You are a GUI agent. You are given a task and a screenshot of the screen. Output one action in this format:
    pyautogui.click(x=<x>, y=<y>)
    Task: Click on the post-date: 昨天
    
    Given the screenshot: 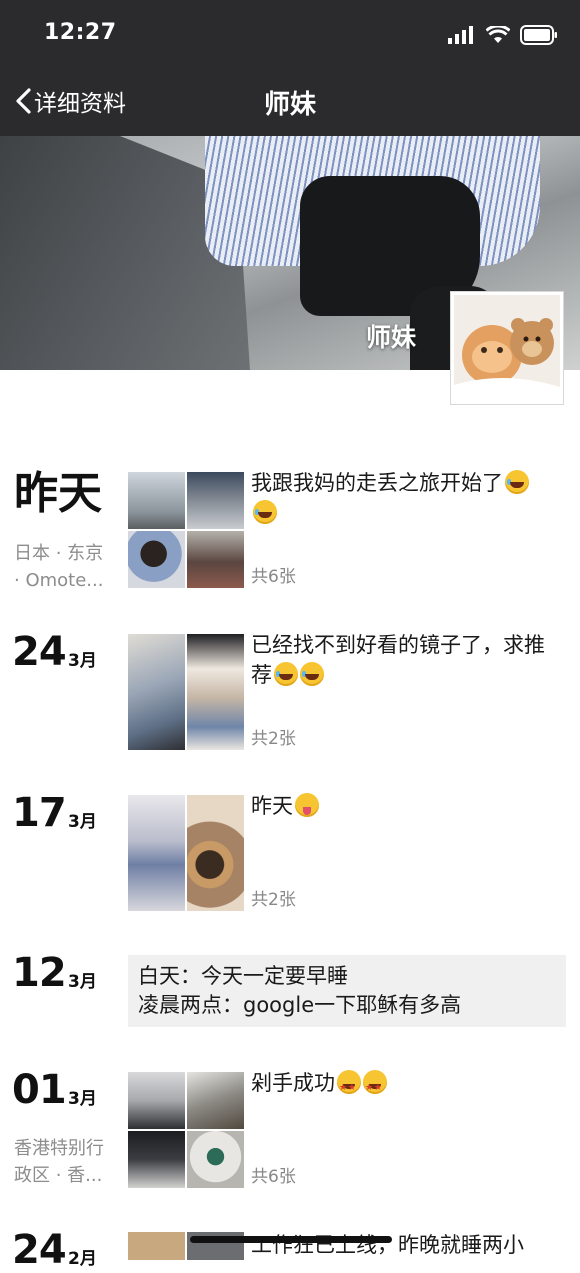 What is the action you would take?
    pyautogui.click(x=58, y=493)
    